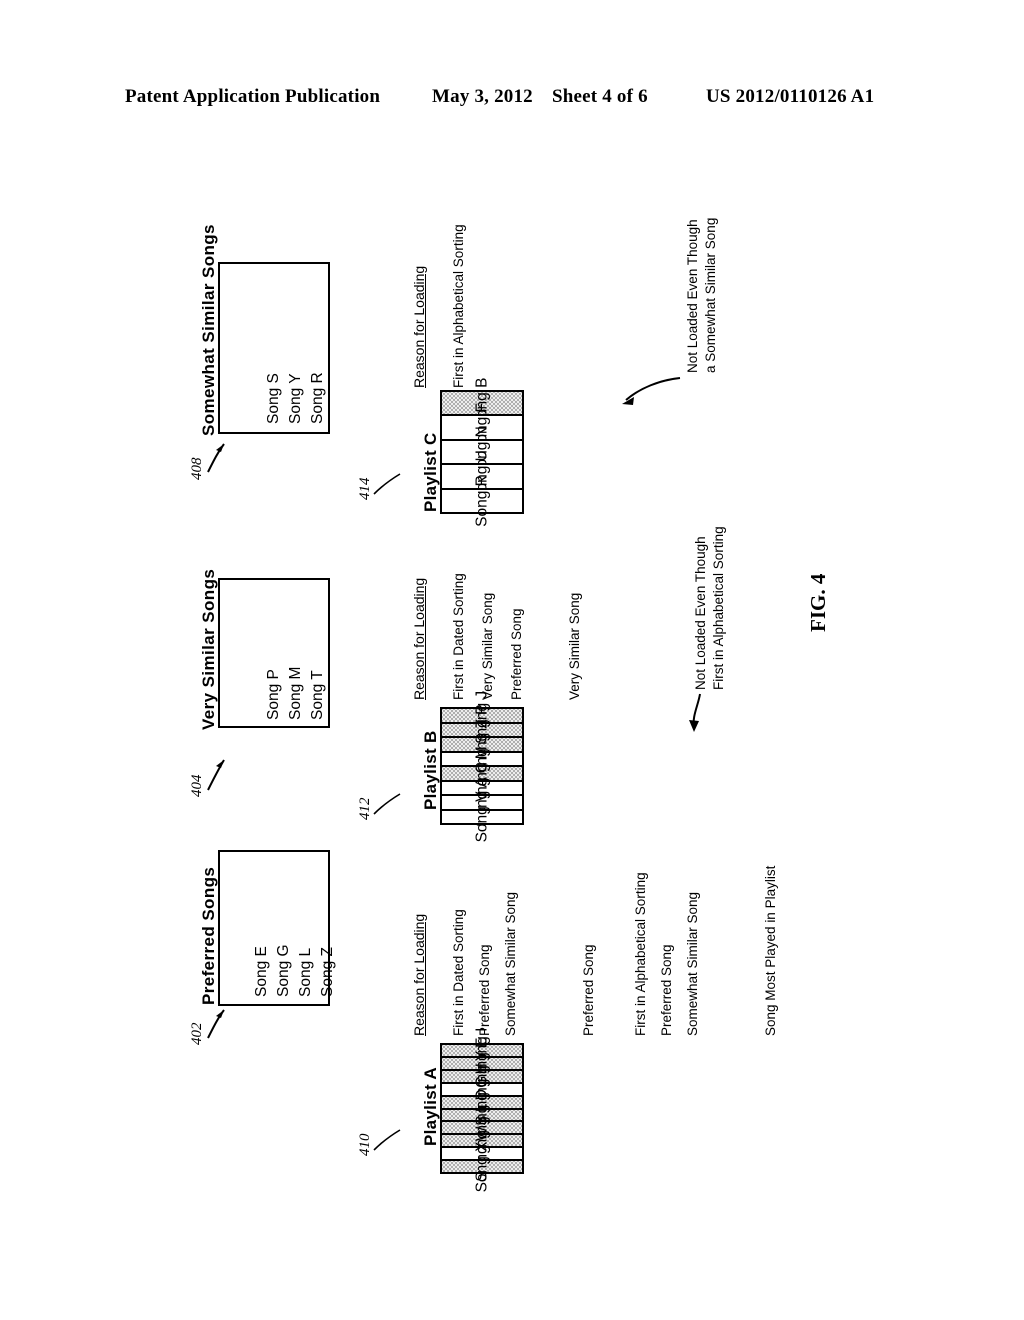  I want to click on source-song: Song Z, so click(327, 972).